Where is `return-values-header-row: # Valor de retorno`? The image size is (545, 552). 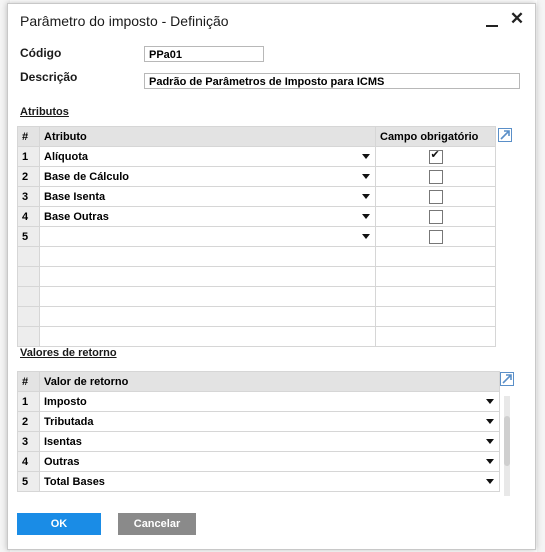
return-values-header-row: # Valor de retorno is located at coordinates (258, 381).